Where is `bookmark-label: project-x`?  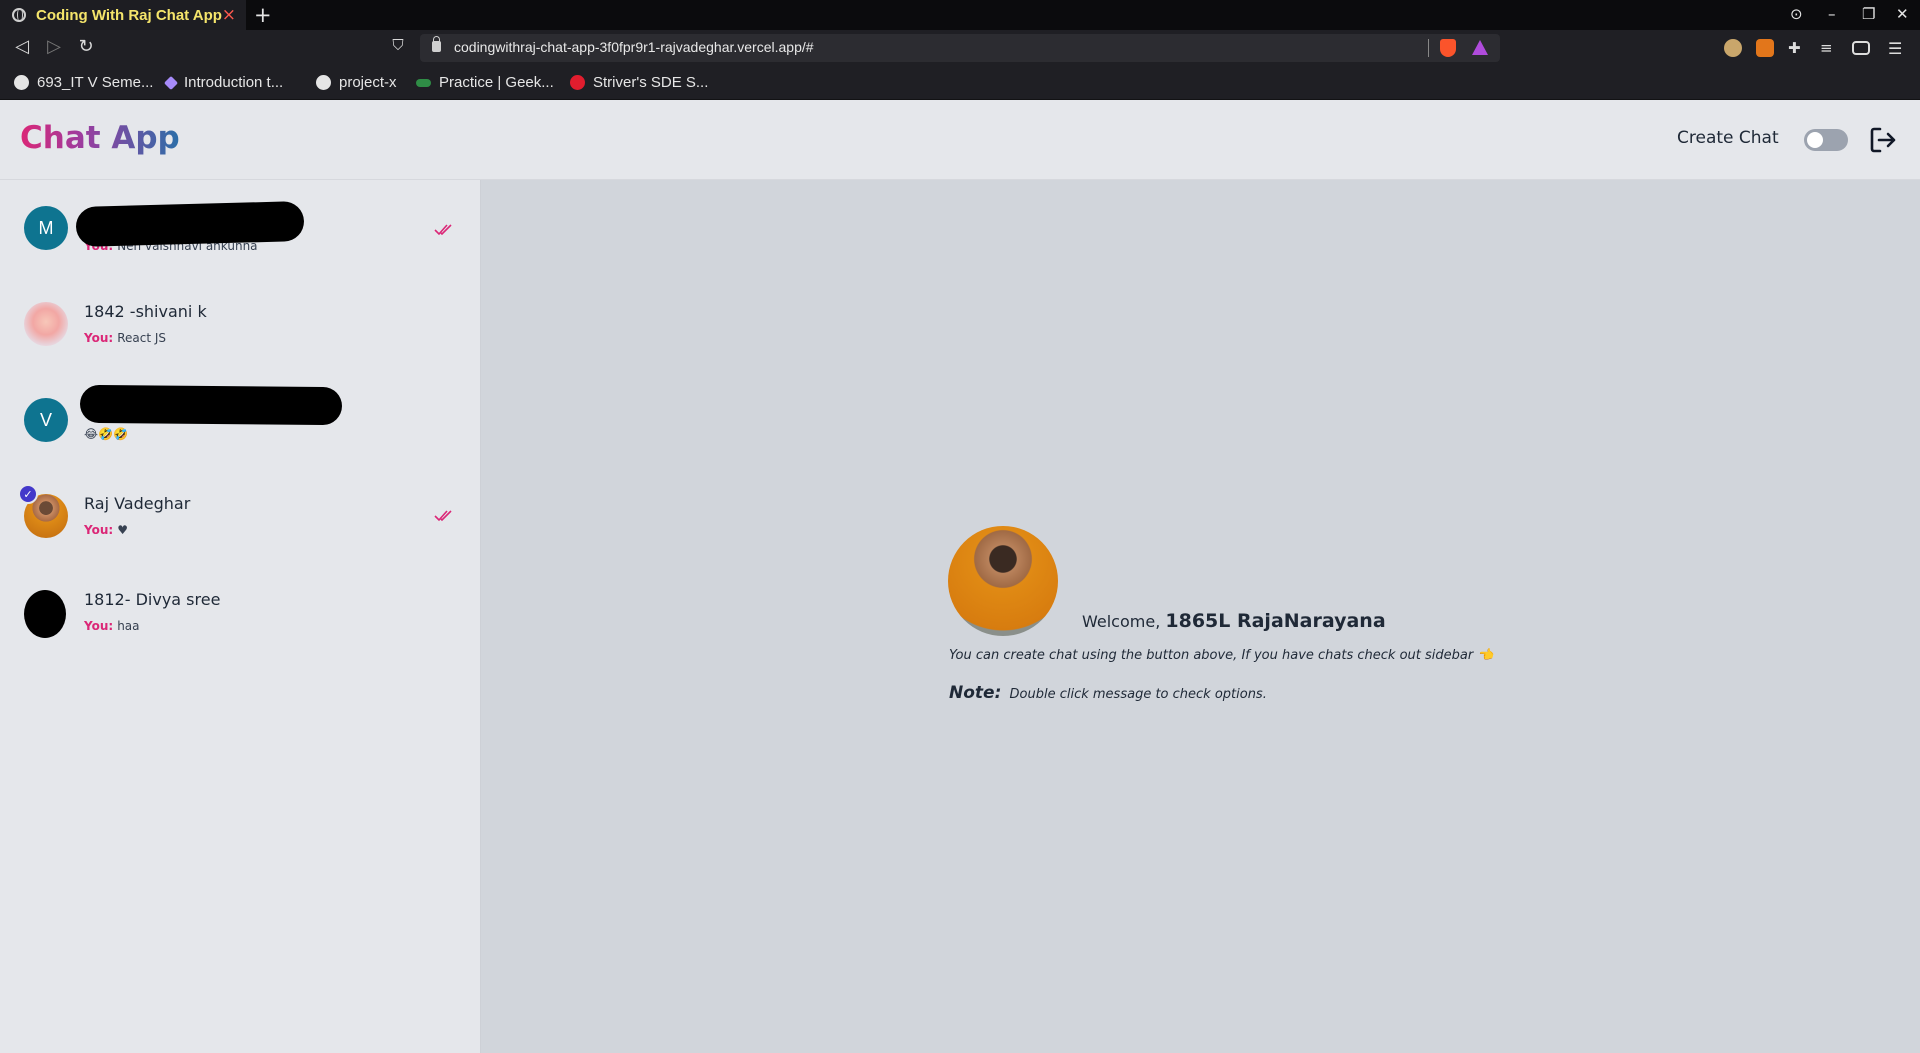 bookmark-label: project-x is located at coordinates (368, 82).